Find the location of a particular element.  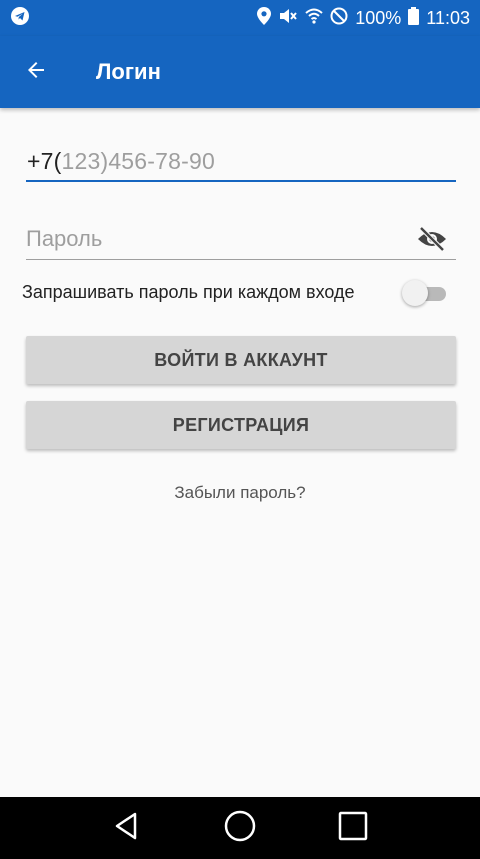

do-not-disturb-icon is located at coordinates (339, 18).